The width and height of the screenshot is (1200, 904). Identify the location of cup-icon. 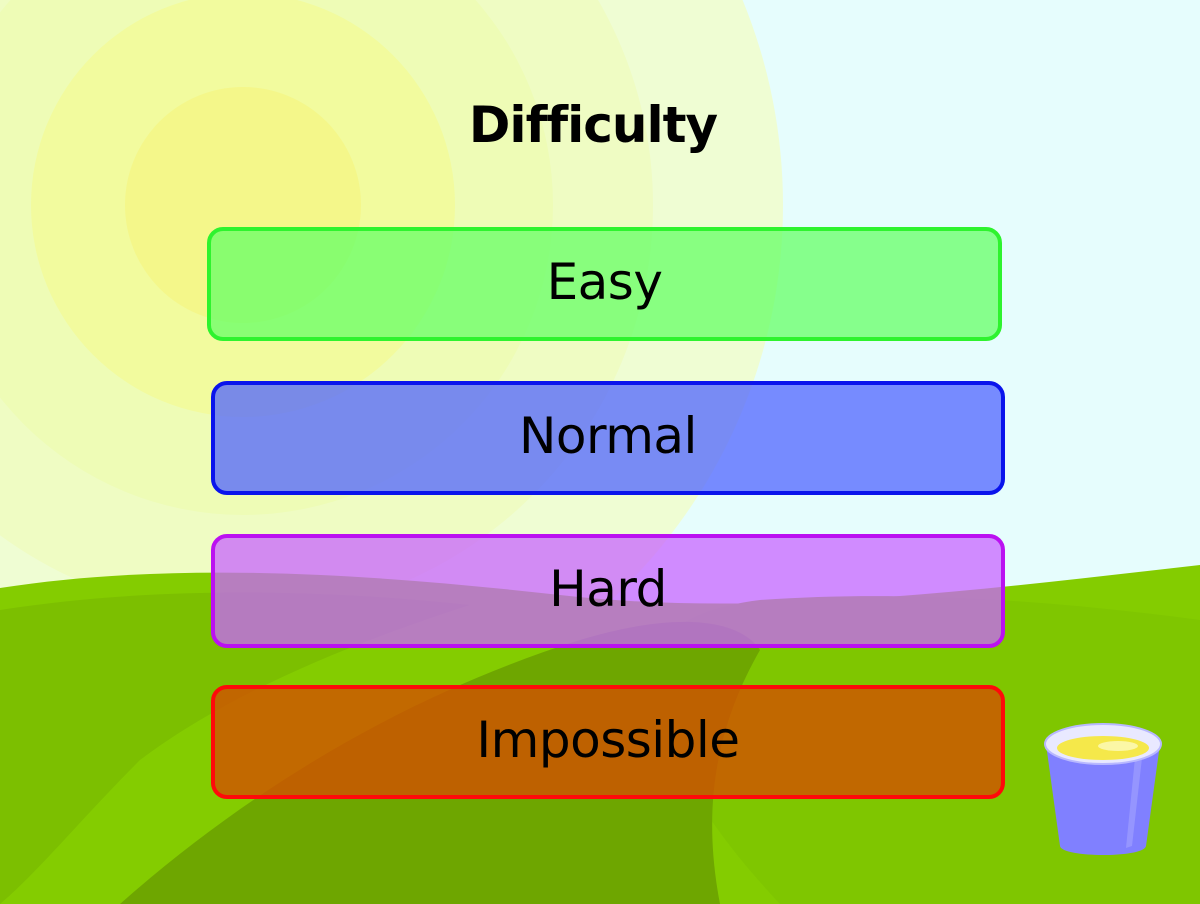
(1103, 791).